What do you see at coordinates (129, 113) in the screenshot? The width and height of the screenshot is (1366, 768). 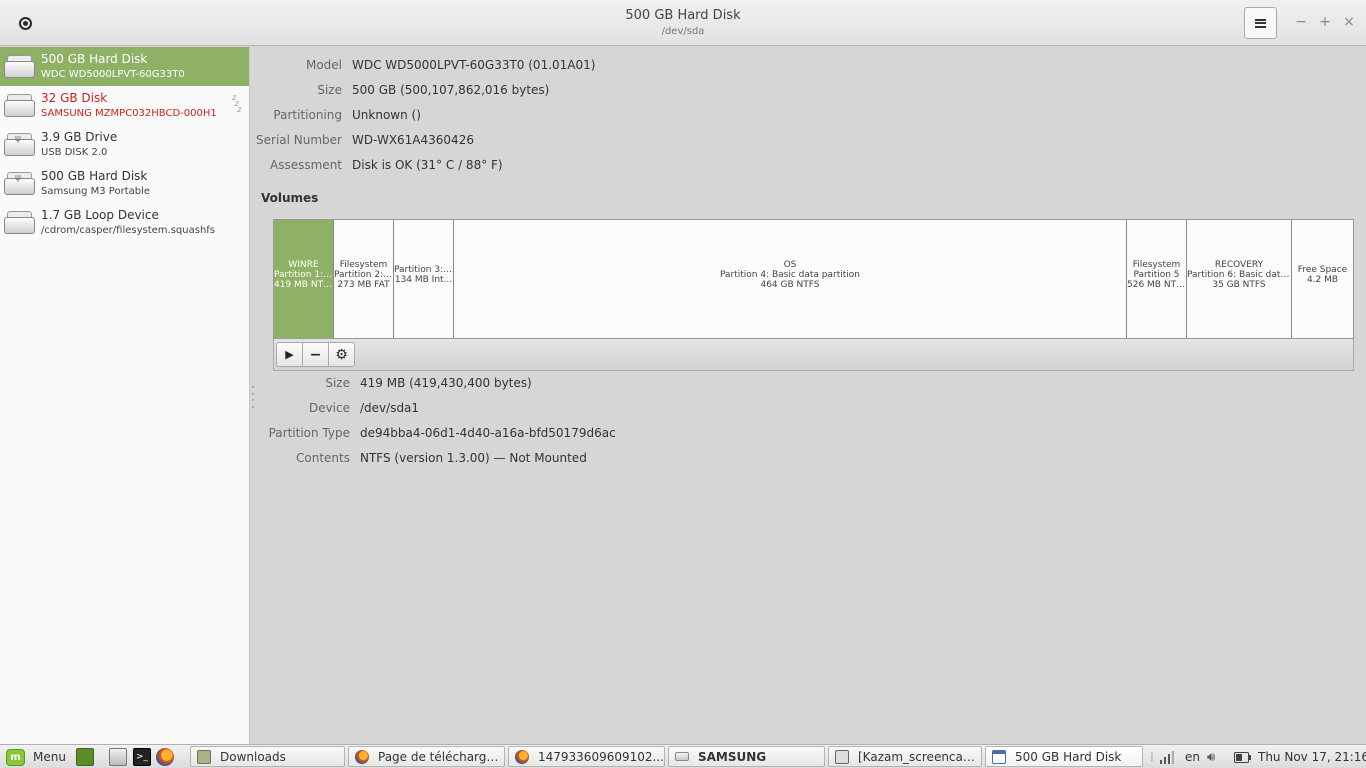 I see `device-model: SAMSUNG MZMPC032HBCD-000H1` at bounding box center [129, 113].